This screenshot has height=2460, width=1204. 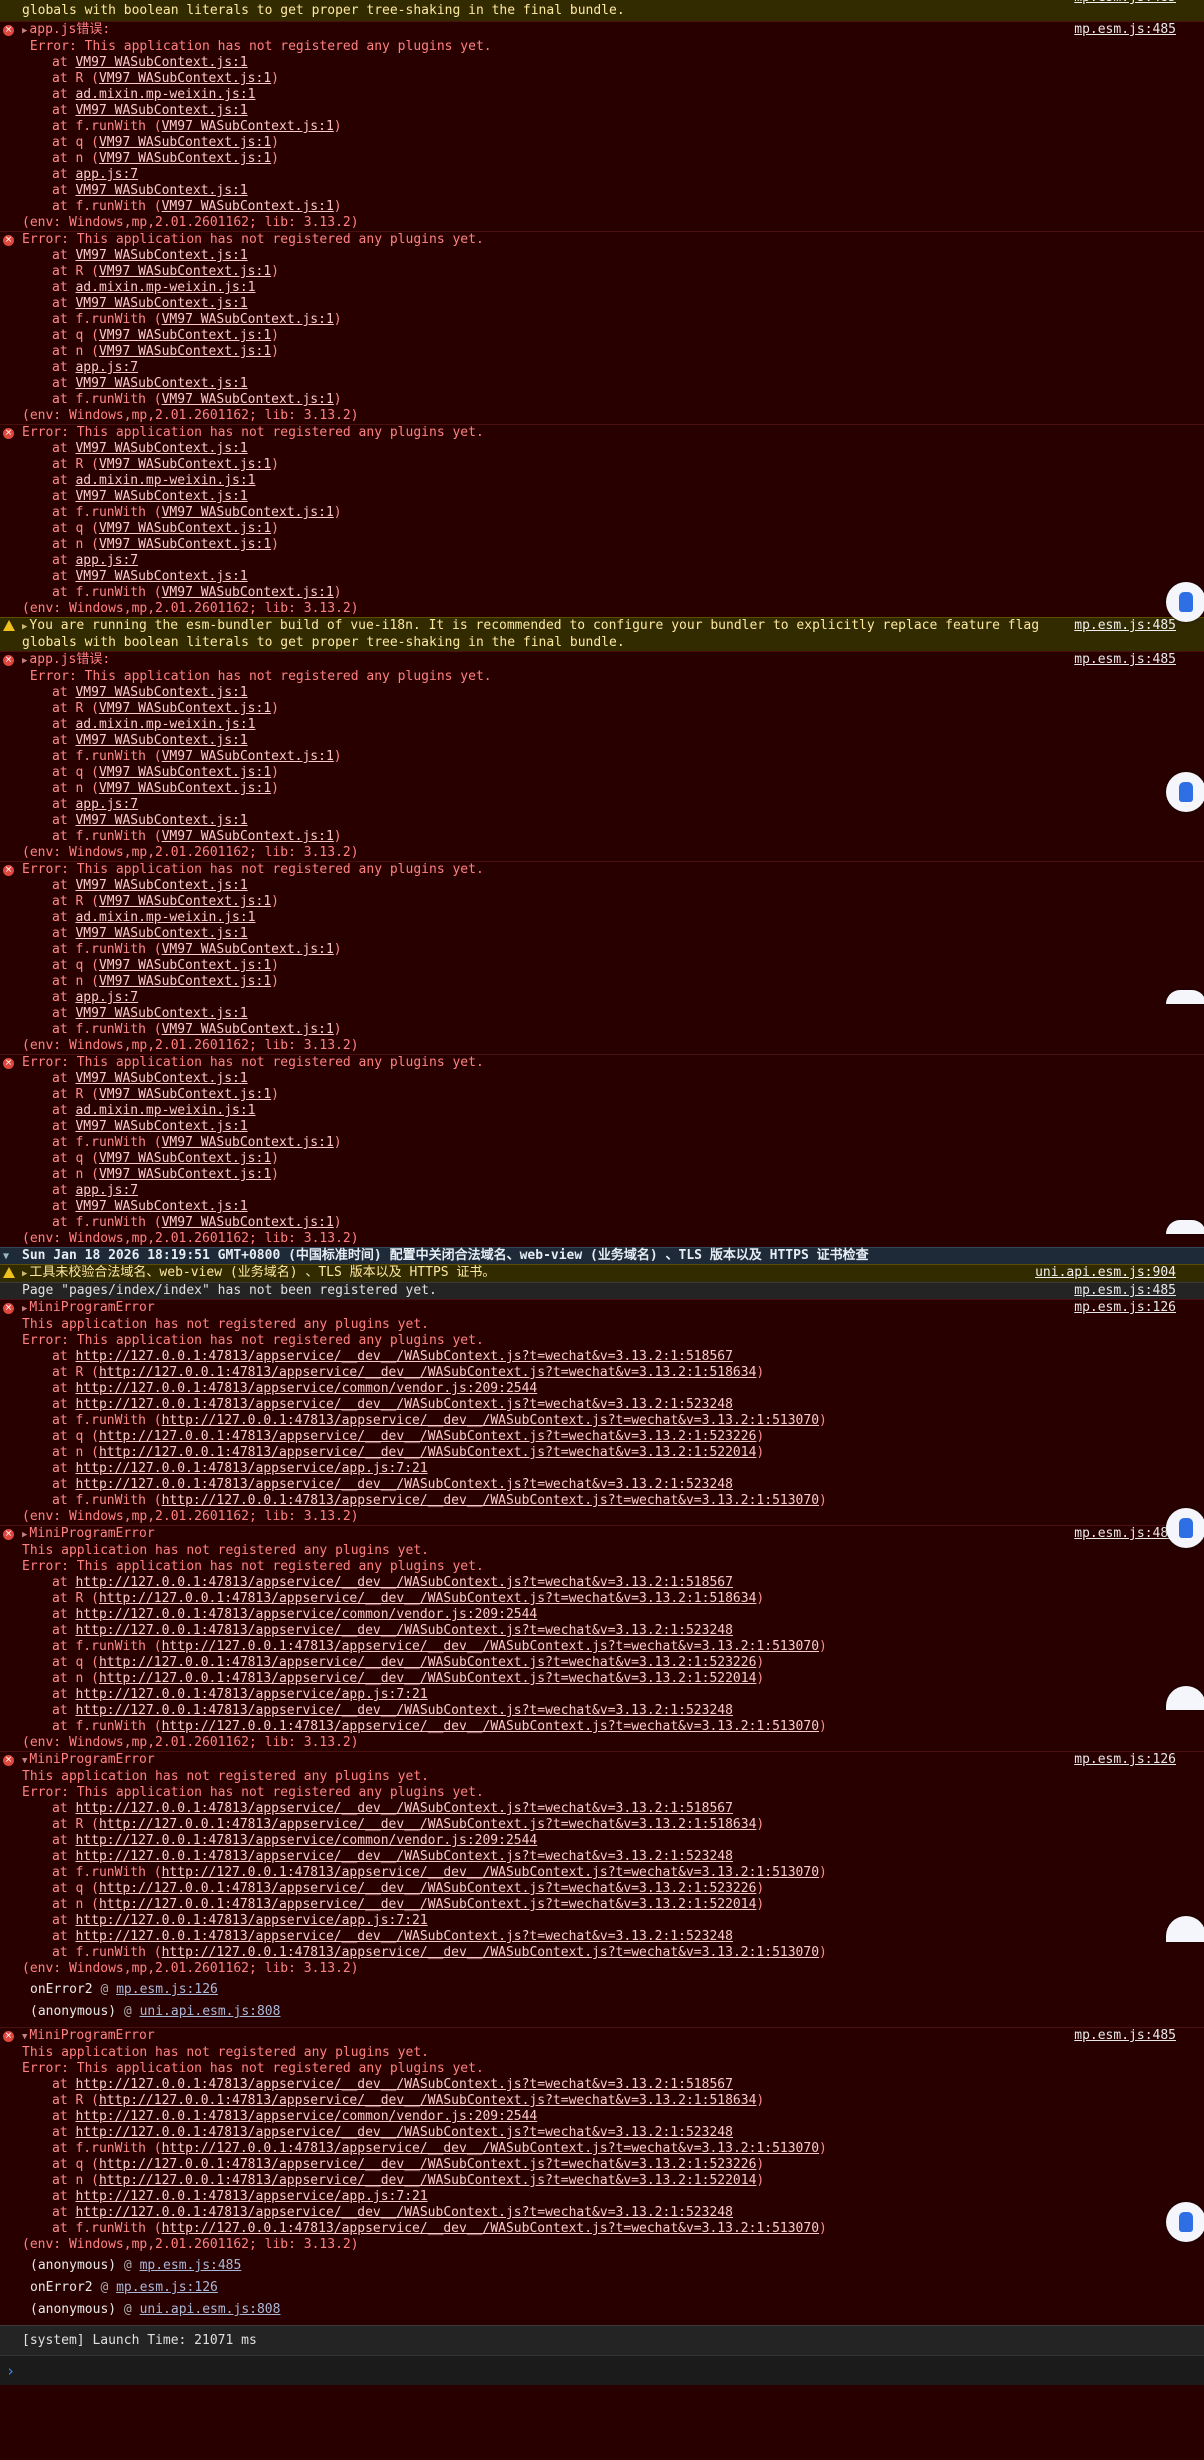 I want to click on source-link: uni.api.esm.js:904, so click(x=1105, y=1273).